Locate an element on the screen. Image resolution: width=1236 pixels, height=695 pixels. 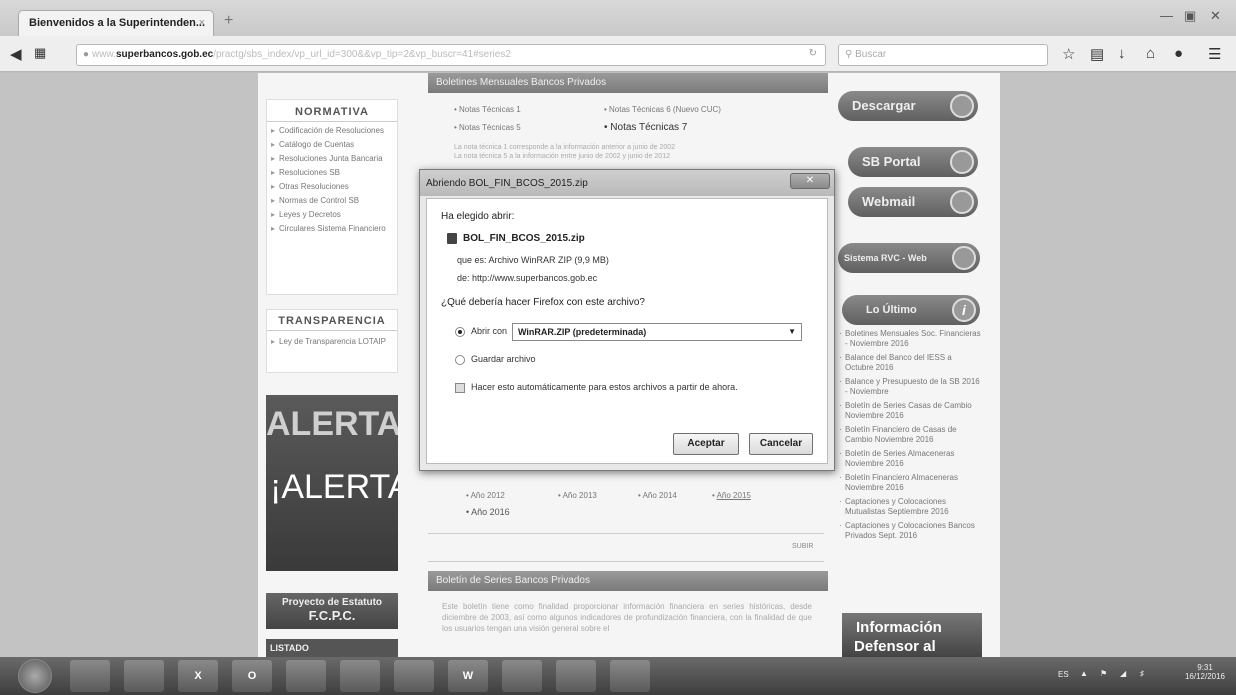
year-link: • Año 2013 is located at coordinates (577, 495).